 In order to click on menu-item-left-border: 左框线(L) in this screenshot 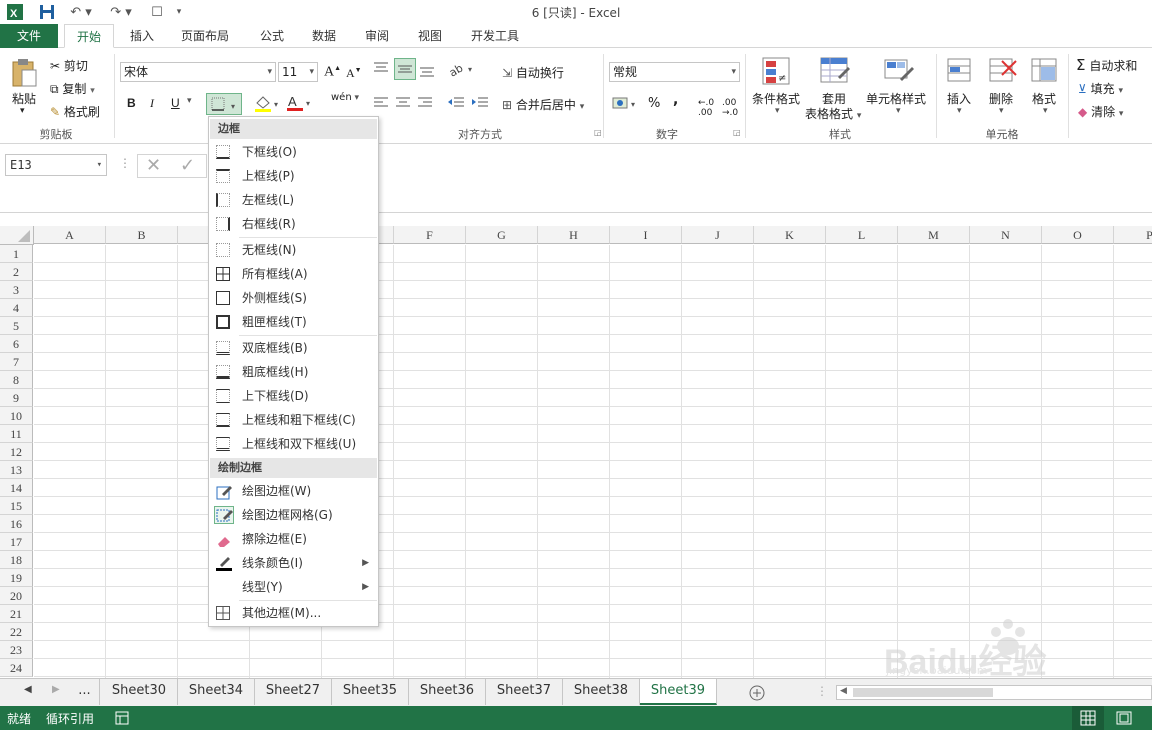, I will do `click(293, 200)`.